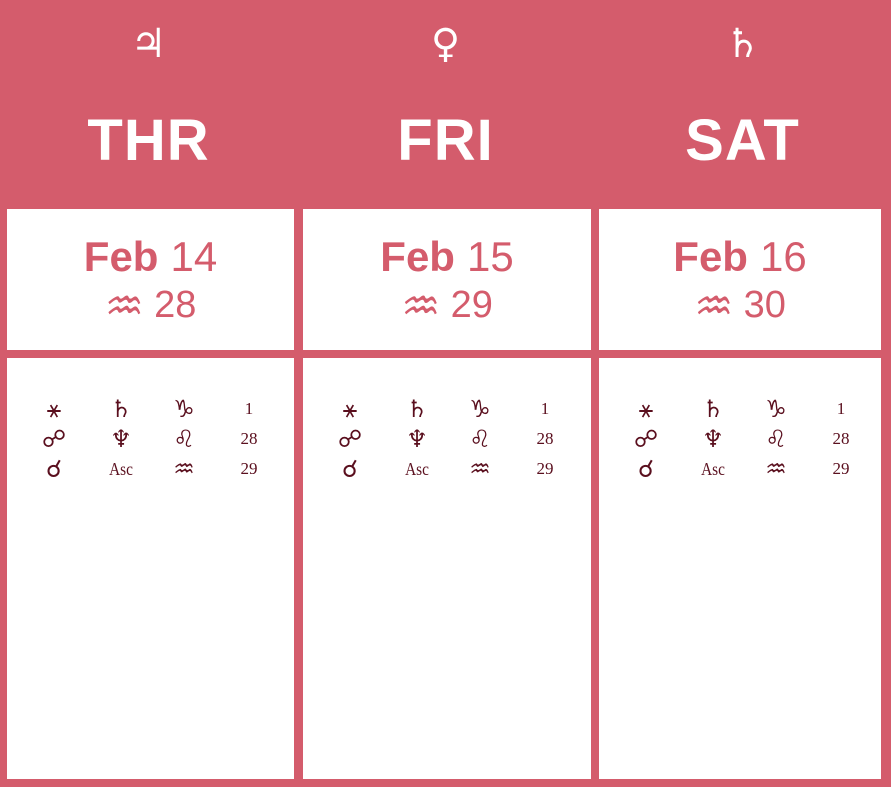 The width and height of the screenshot is (891, 787). What do you see at coordinates (148, 44) in the screenshot?
I see `jupiter-icon: ♃` at bounding box center [148, 44].